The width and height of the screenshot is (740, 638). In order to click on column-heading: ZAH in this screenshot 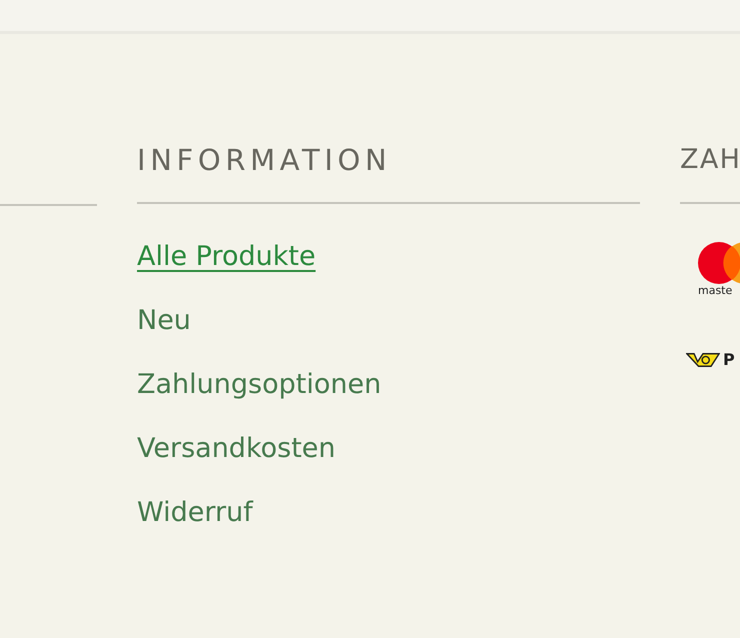, I will do `click(710, 160)`.